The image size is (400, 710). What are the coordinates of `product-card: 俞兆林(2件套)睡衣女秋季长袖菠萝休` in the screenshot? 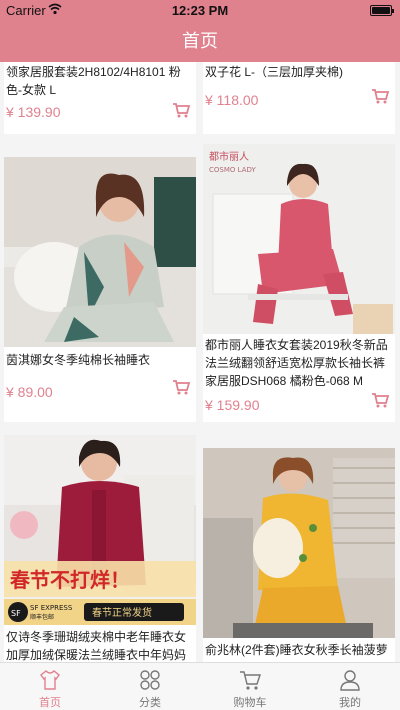 It's located at (299, 555).